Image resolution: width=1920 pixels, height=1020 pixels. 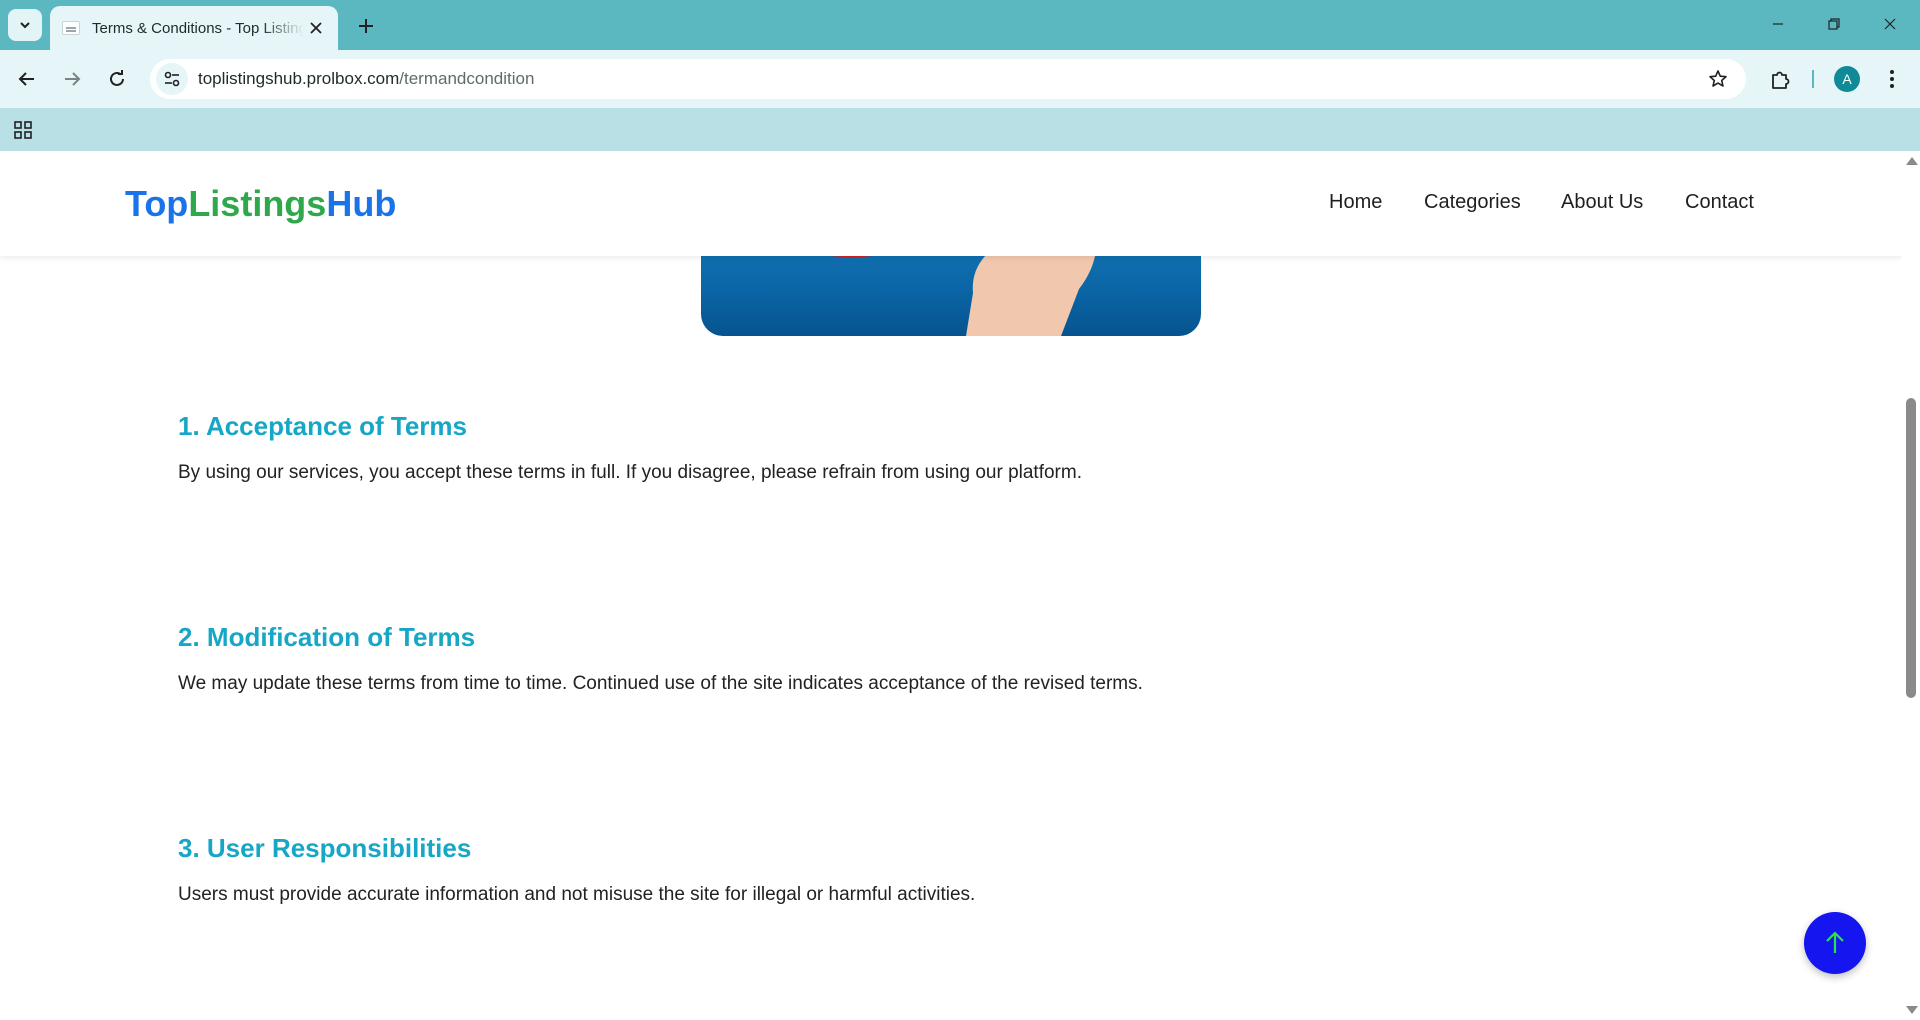 I want to click on scroll-up-arrow-icon, so click(x=1912, y=161).